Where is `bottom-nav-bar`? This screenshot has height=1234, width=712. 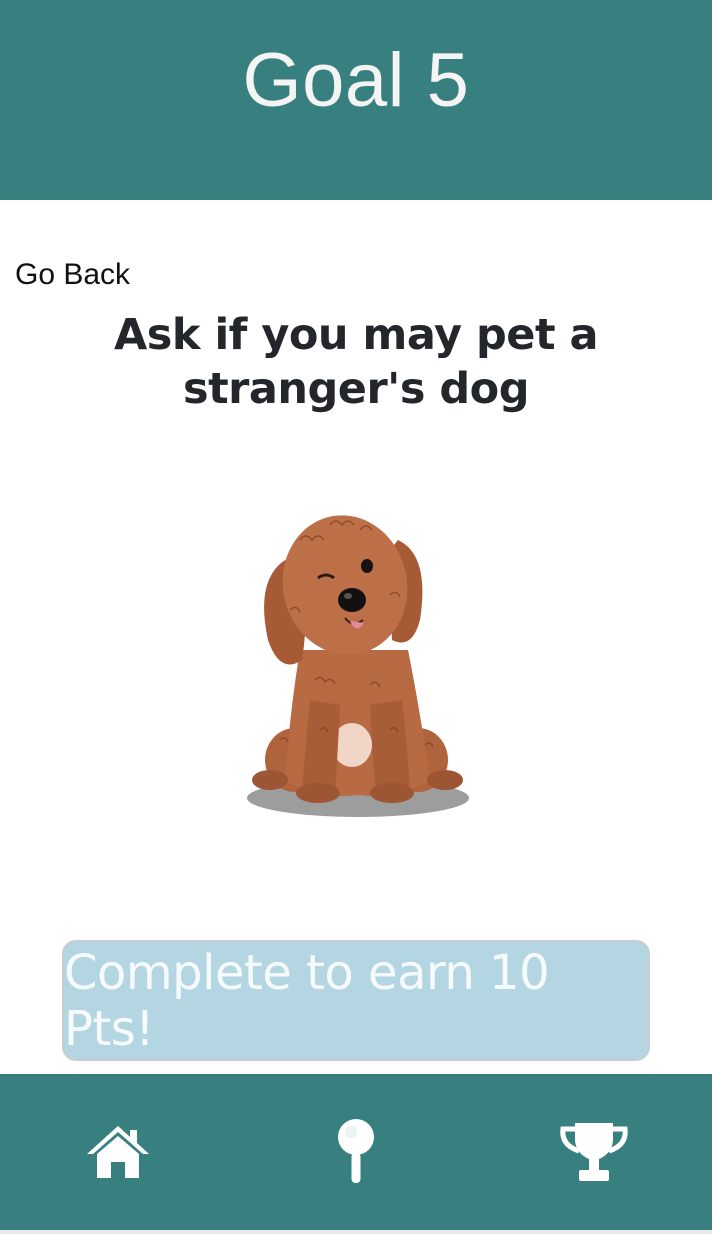 bottom-nav-bar is located at coordinates (356, 1152).